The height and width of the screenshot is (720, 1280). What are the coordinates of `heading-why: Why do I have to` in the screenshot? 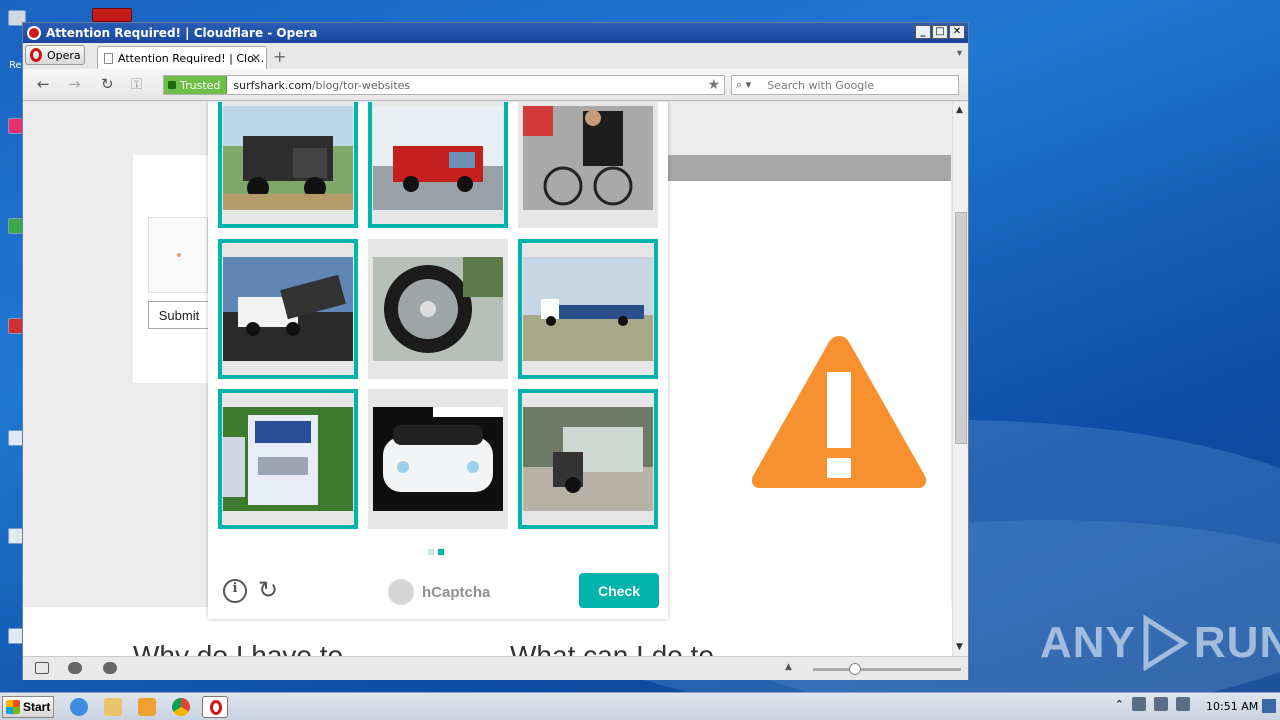 It's located at (238, 648).